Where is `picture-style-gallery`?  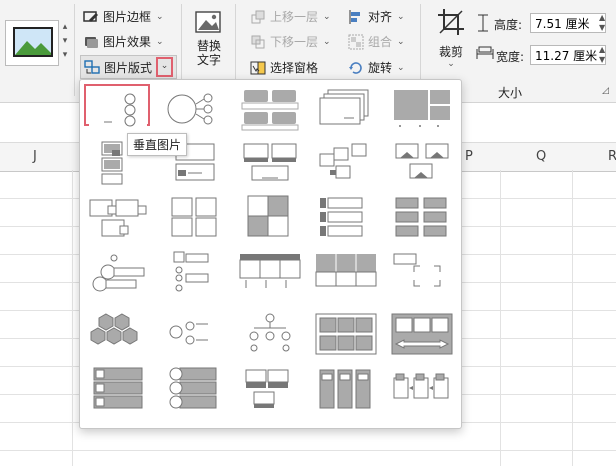
picture-style-gallery is located at coordinates (32, 43).